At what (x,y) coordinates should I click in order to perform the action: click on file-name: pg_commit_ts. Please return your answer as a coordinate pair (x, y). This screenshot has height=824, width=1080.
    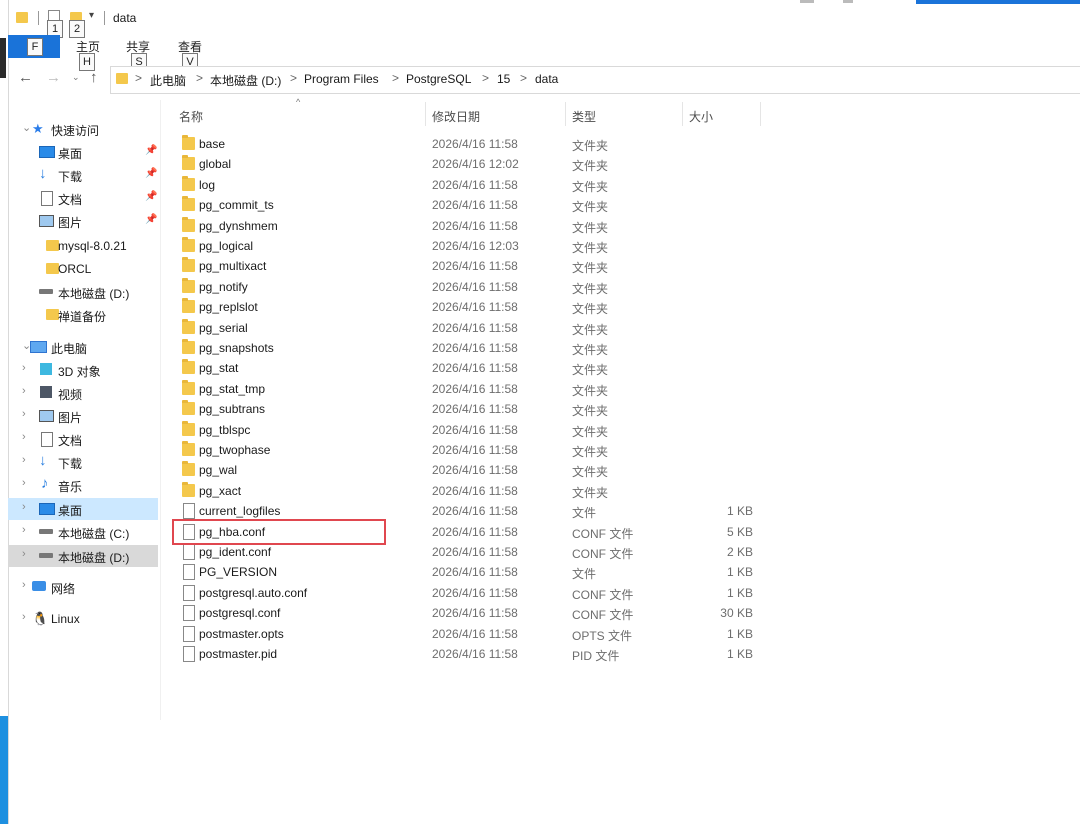
    Looking at the image, I should click on (236, 205).